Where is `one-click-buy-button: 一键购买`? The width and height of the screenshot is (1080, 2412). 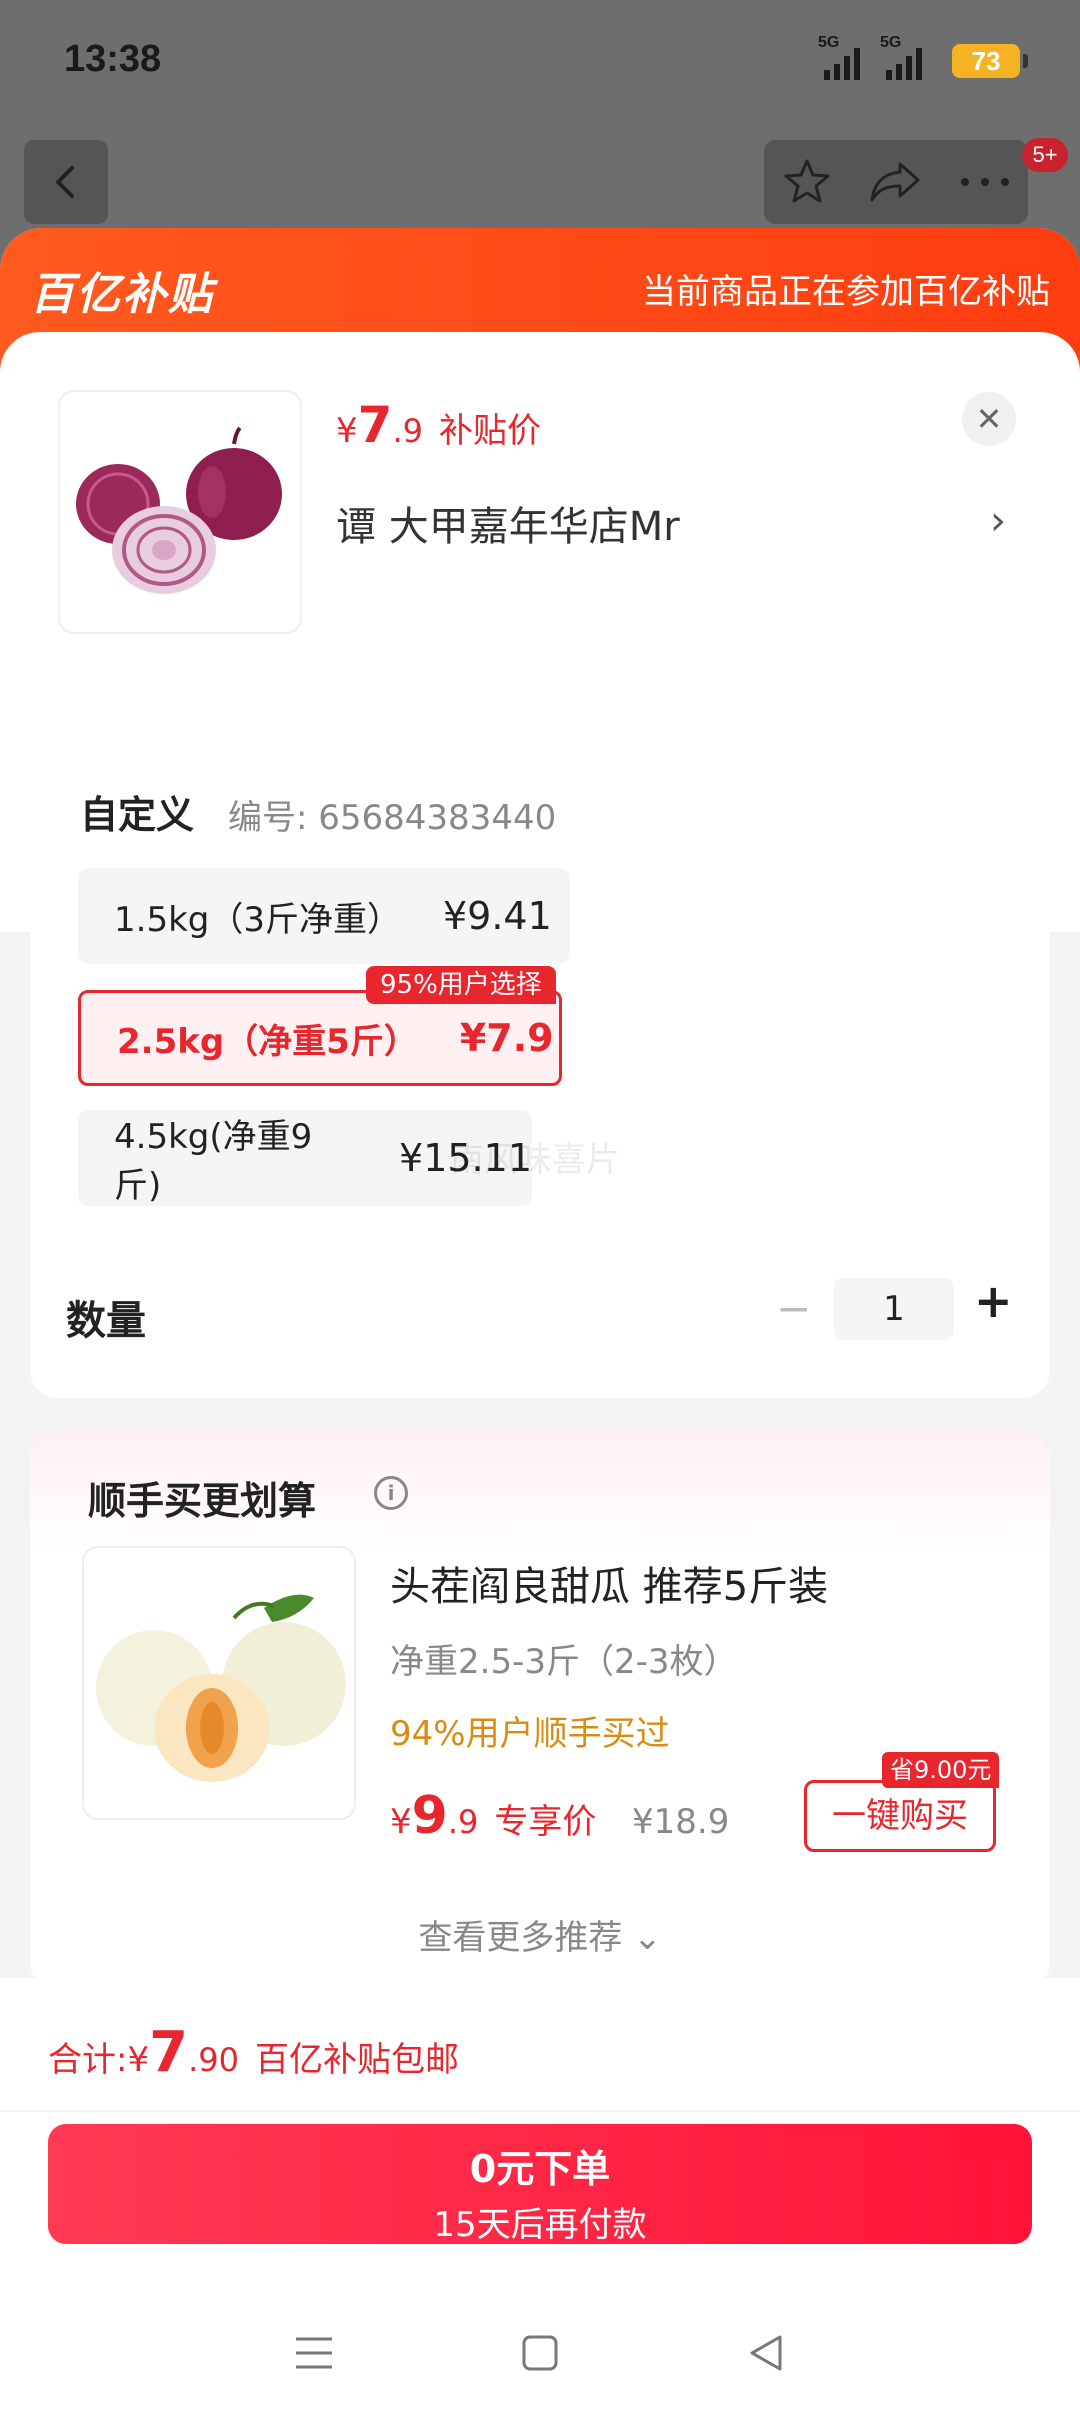
one-click-buy-button: 一键购买 is located at coordinates (900, 1816).